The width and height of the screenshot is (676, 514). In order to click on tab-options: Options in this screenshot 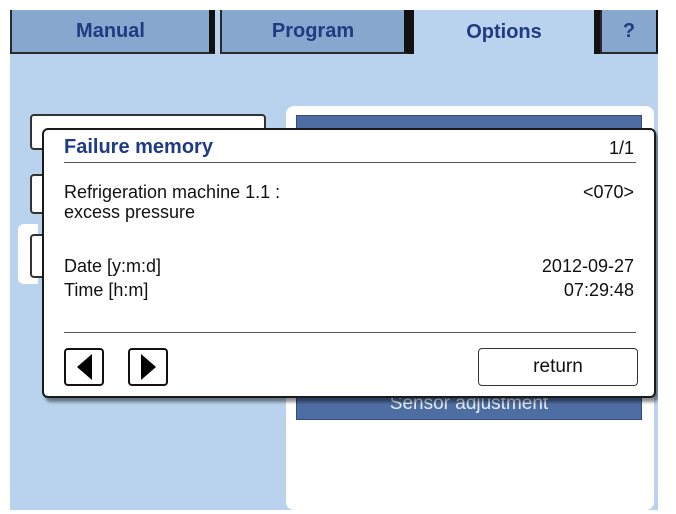, I will do `click(505, 32)`.